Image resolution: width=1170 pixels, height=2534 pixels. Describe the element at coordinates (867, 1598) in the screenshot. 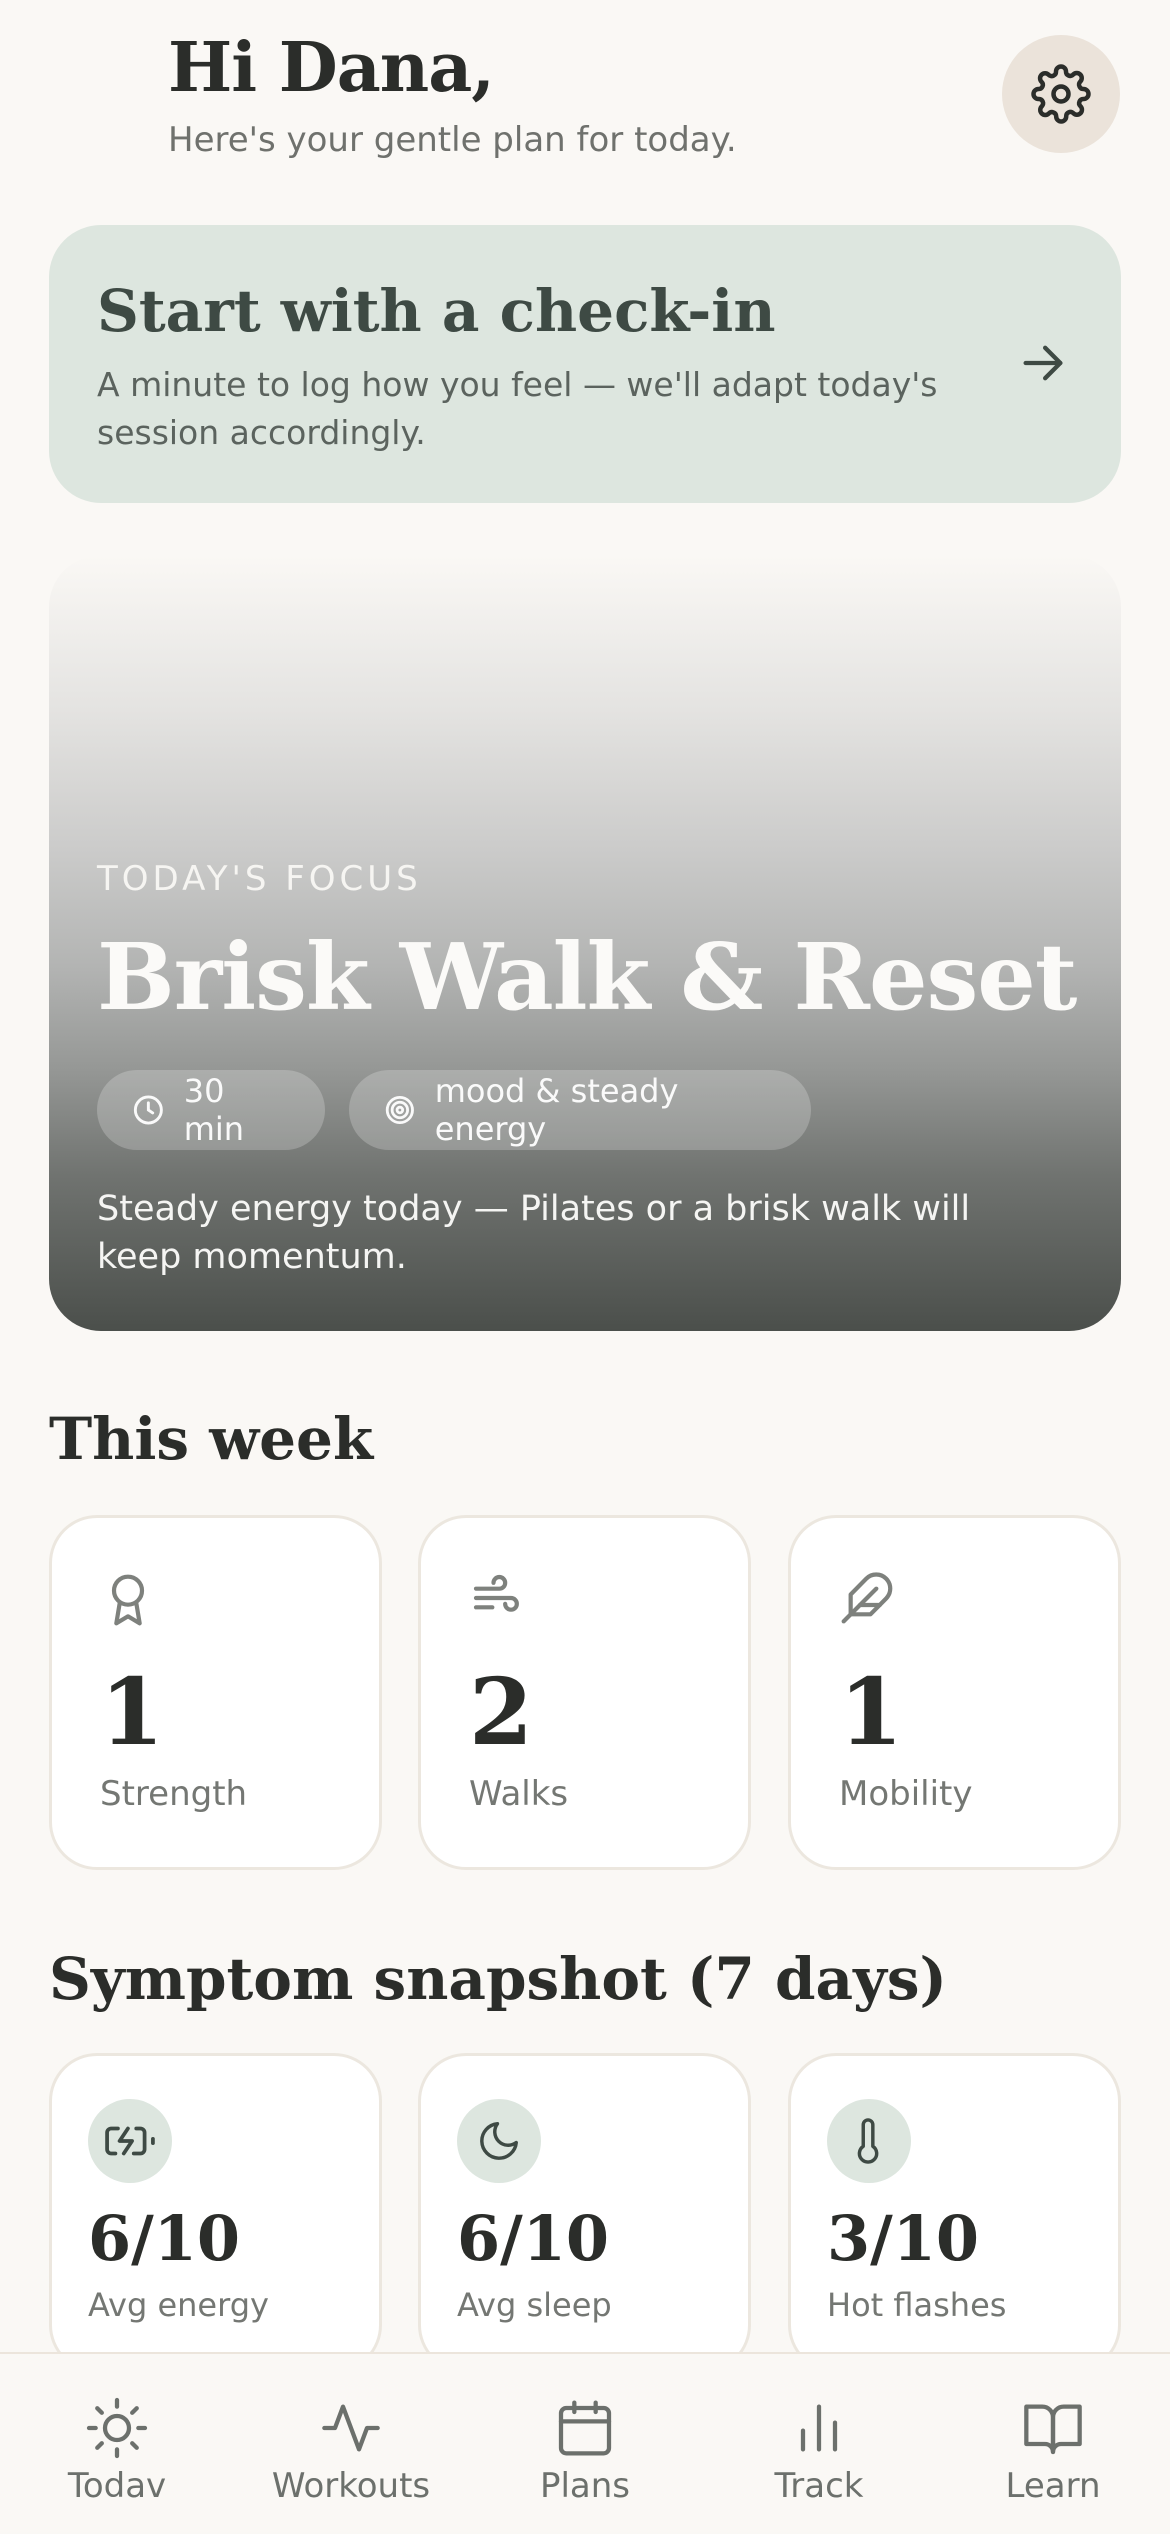

I see `feather-icon` at that location.